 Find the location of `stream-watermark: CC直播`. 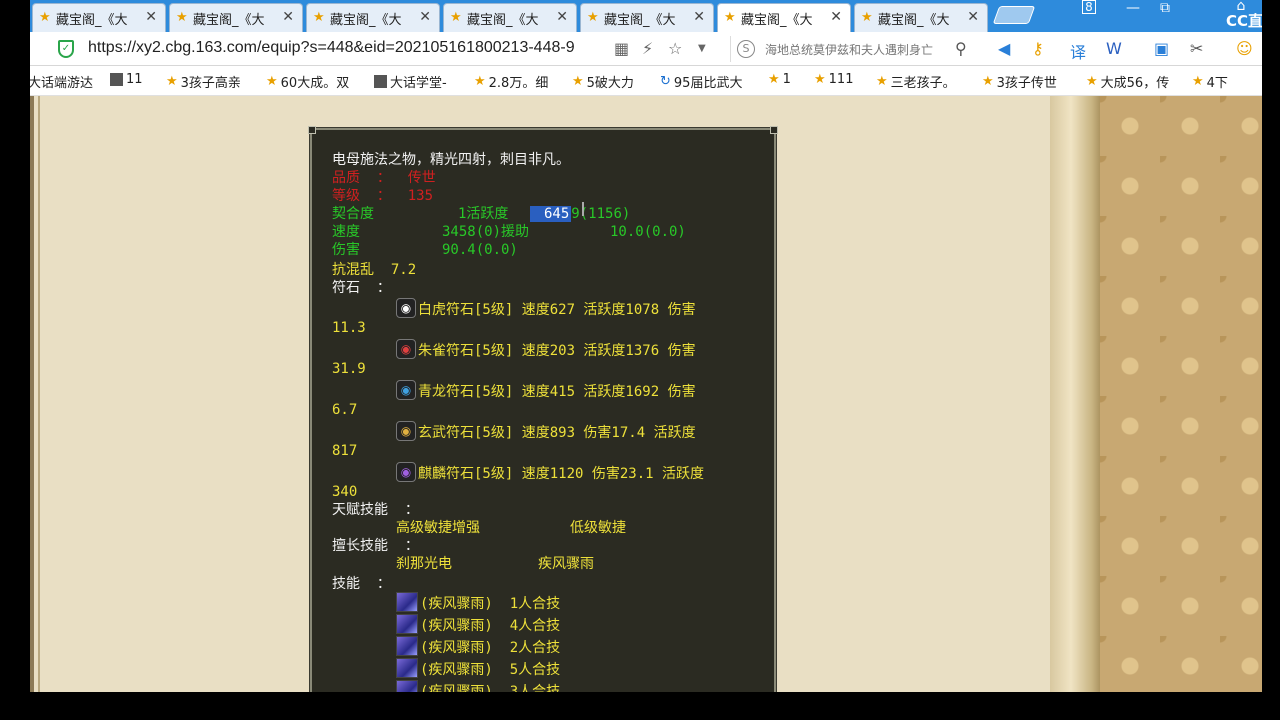

stream-watermark: CC直播 is located at coordinates (1244, 21).